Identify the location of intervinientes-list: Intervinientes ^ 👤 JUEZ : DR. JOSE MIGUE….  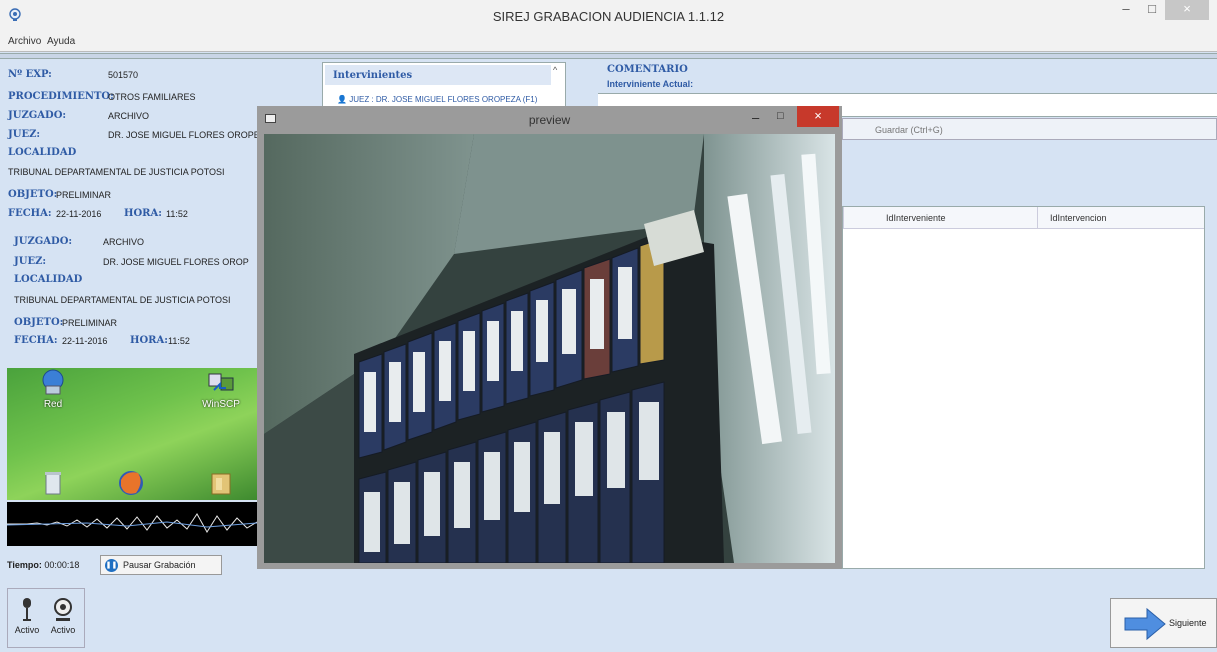
(444, 86).